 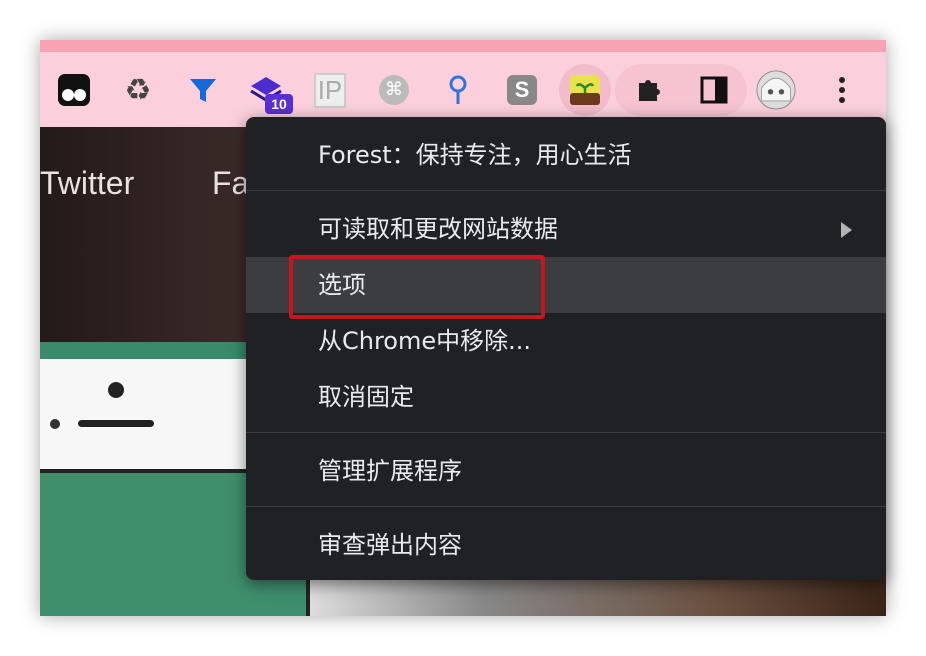 I want to click on ip-icon: IP, so click(x=330, y=90).